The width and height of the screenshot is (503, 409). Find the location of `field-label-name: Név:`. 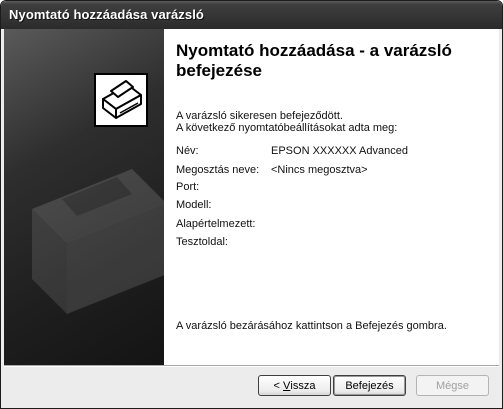

field-label-name: Név: is located at coordinates (187, 151).